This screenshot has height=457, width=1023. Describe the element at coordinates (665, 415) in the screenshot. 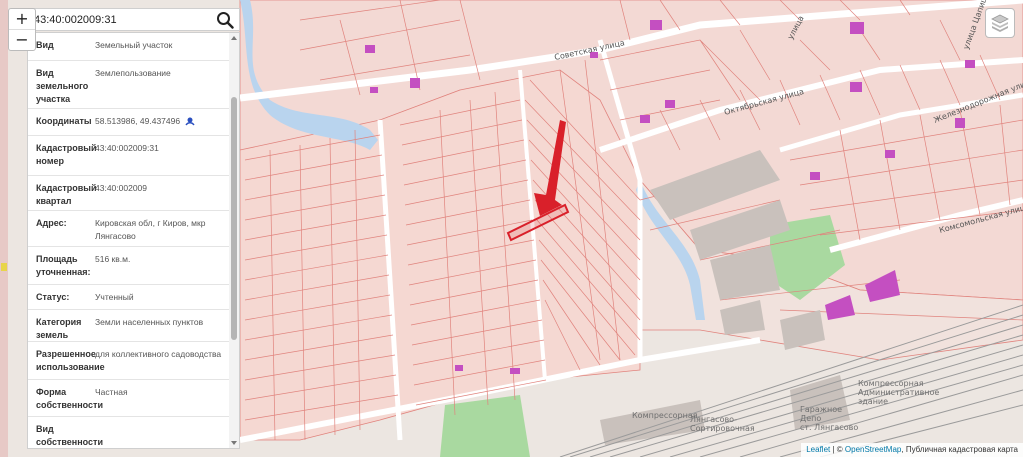

I see `poi-kompressornaya: Компрессорная` at that location.